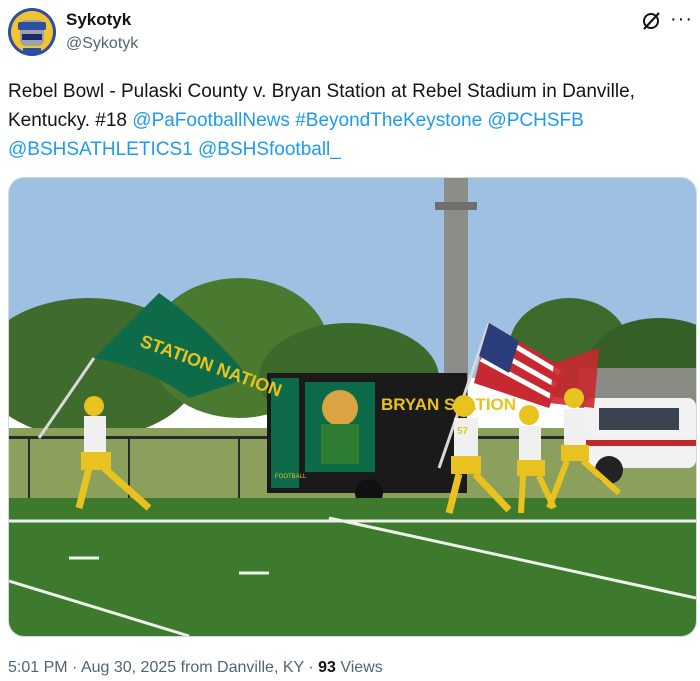 Image resolution: width=700 pixels, height=681 pixels. I want to click on avatar, so click(32, 32).